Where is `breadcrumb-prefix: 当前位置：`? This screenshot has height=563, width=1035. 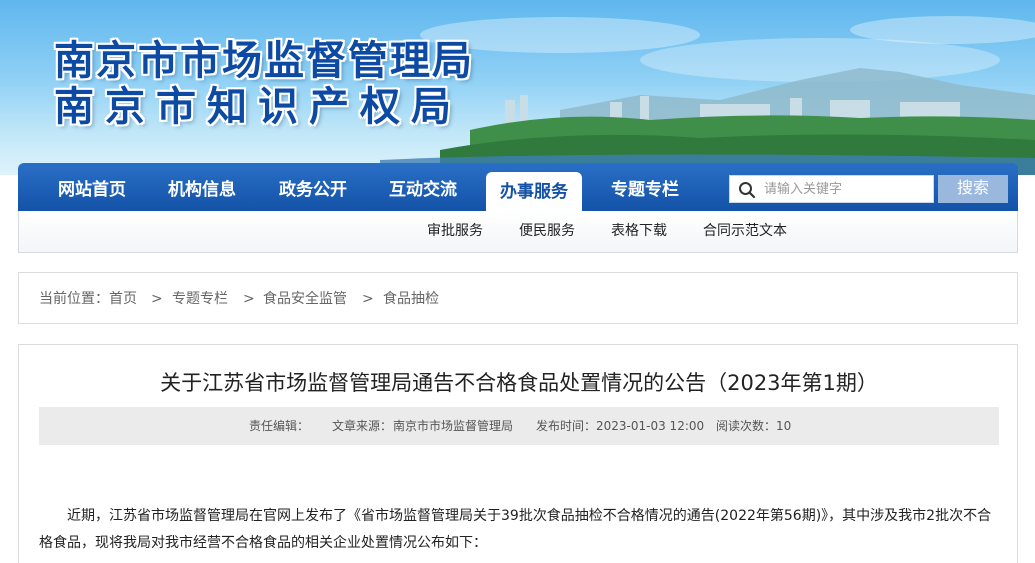 breadcrumb-prefix: 当前位置： is located at coordinates (74, 299).